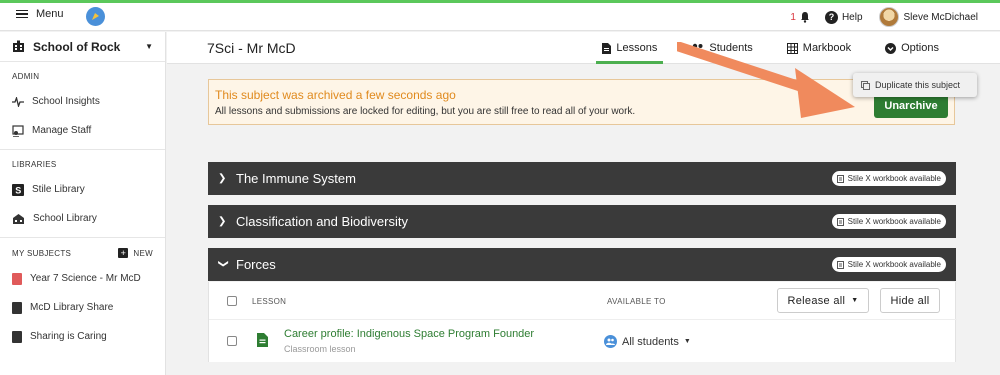  Describe the element at coordinates (766, 80) in the screenshot. I see `annotation-arrow` at that location.